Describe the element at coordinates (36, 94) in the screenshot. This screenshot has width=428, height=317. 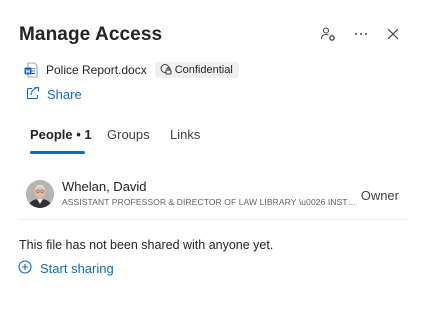
I see `share-icon` at that location.